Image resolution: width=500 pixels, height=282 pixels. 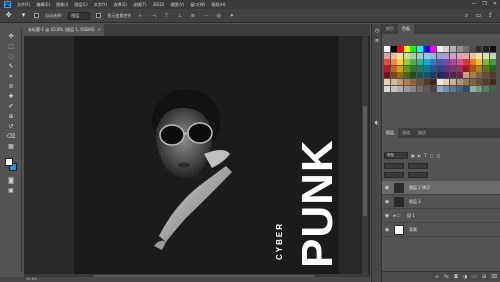 I want to click on tab-swatches: 色板, so click(x=406, y=29).